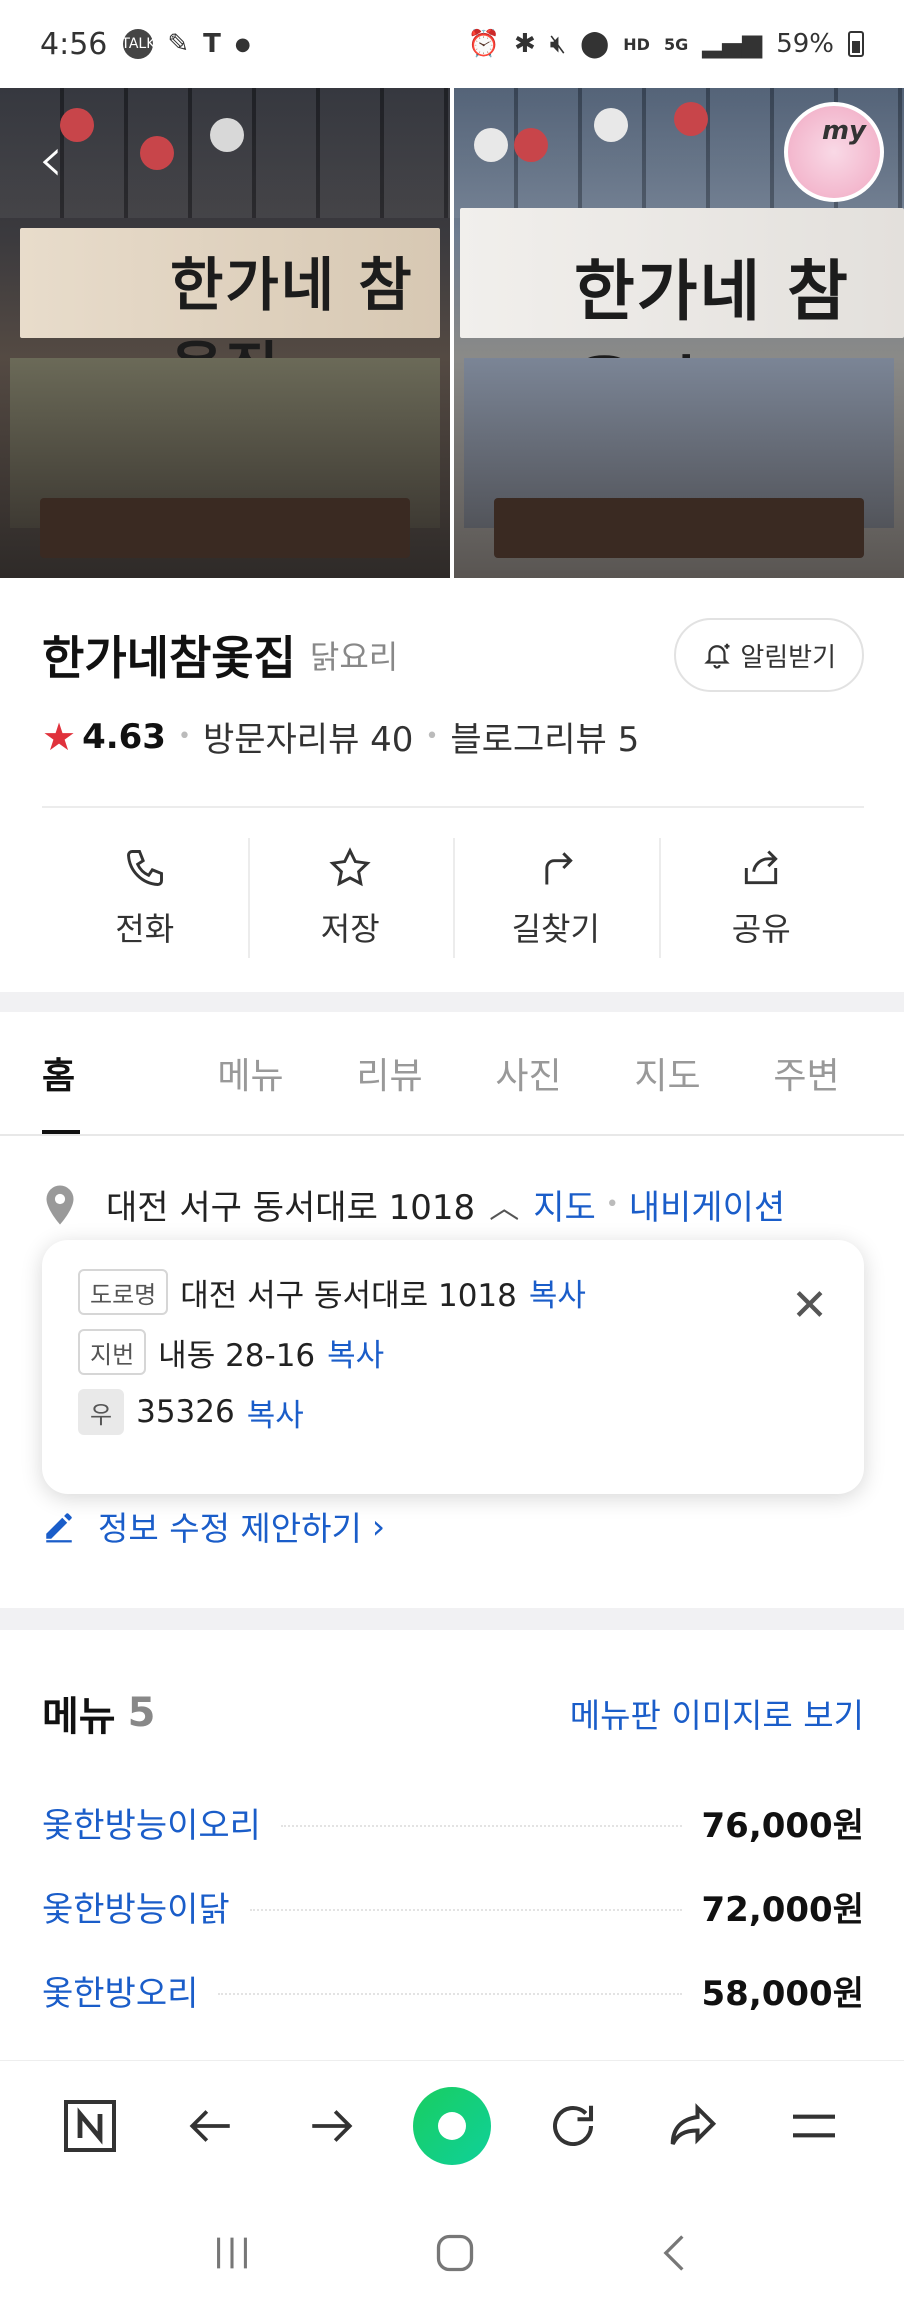 The height and width of the screenshot is (2316, 904). What do you see at coordinates (528, 1073) in the screenshot?
I see `tab-photo: 사진` at bounding box center [528, 1073].